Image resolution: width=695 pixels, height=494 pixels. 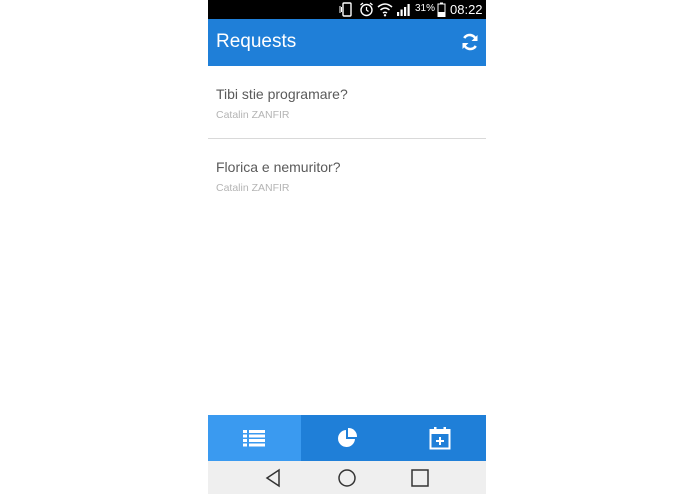 I want to click on status-bar: 31% 08:22, so click(x=347, y=9).